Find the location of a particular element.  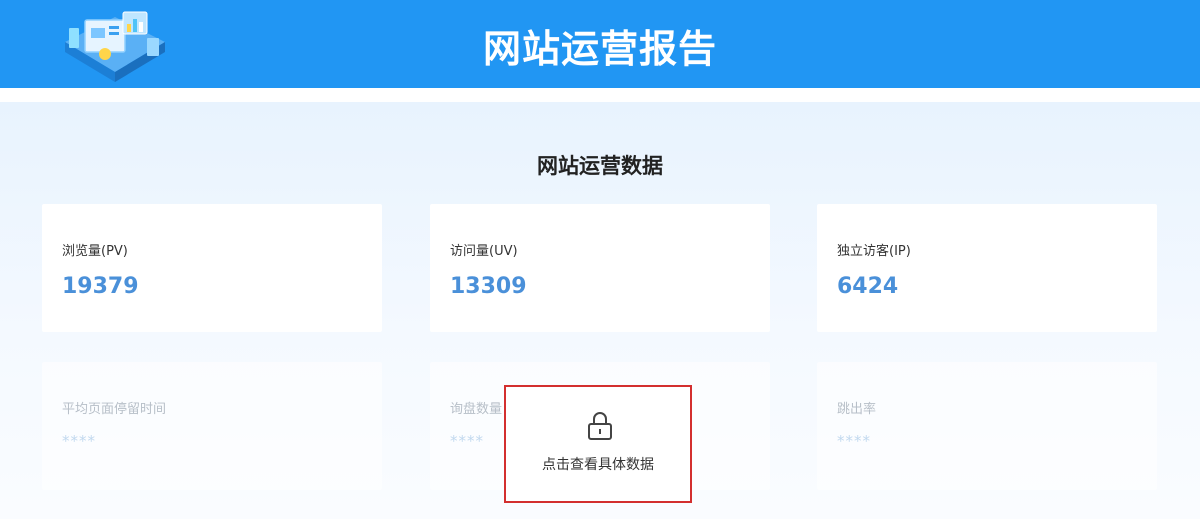

stat-card-uv: 访问量(UV) 13309 is located at coordinates (600, 268).